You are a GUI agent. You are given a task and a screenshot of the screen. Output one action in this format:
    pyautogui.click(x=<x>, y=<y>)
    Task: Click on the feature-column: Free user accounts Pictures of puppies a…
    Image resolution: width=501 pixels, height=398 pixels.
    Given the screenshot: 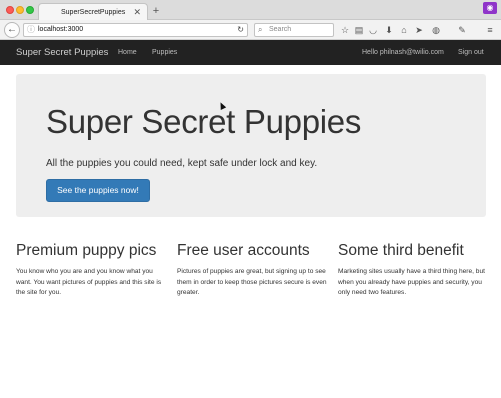 What is the action you would take?
    pyautogui.click(x=252, y=270)
    